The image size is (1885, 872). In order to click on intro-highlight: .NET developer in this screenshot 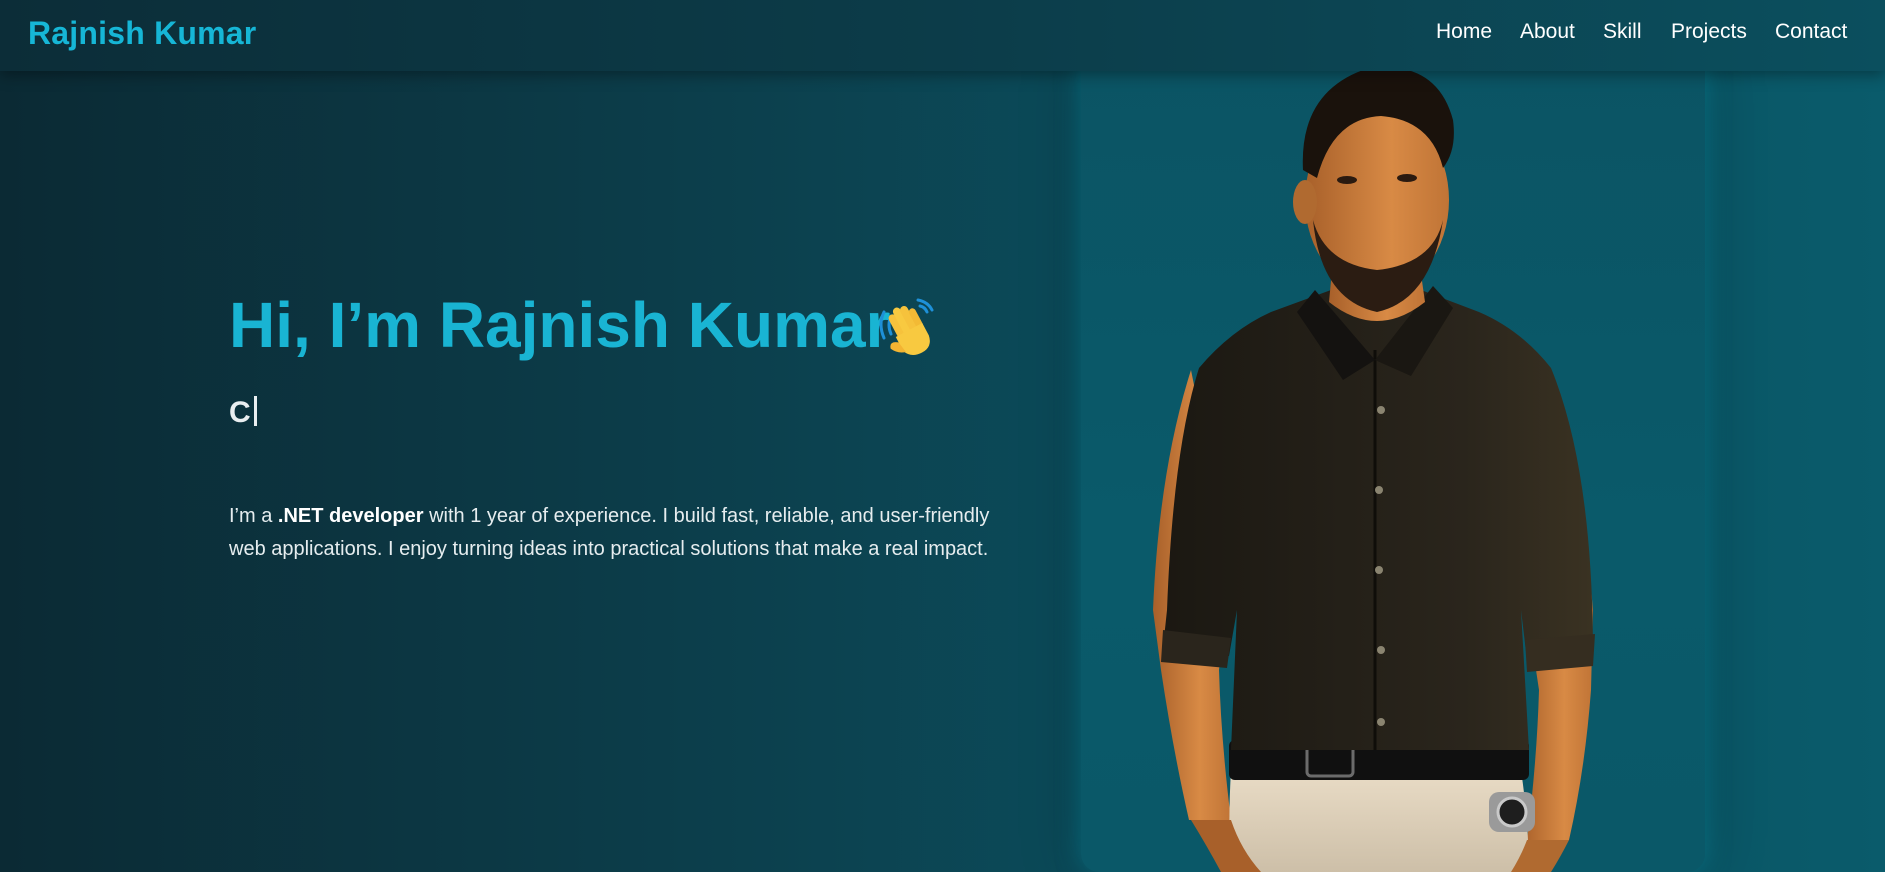, I will do `click(350, 516)`.